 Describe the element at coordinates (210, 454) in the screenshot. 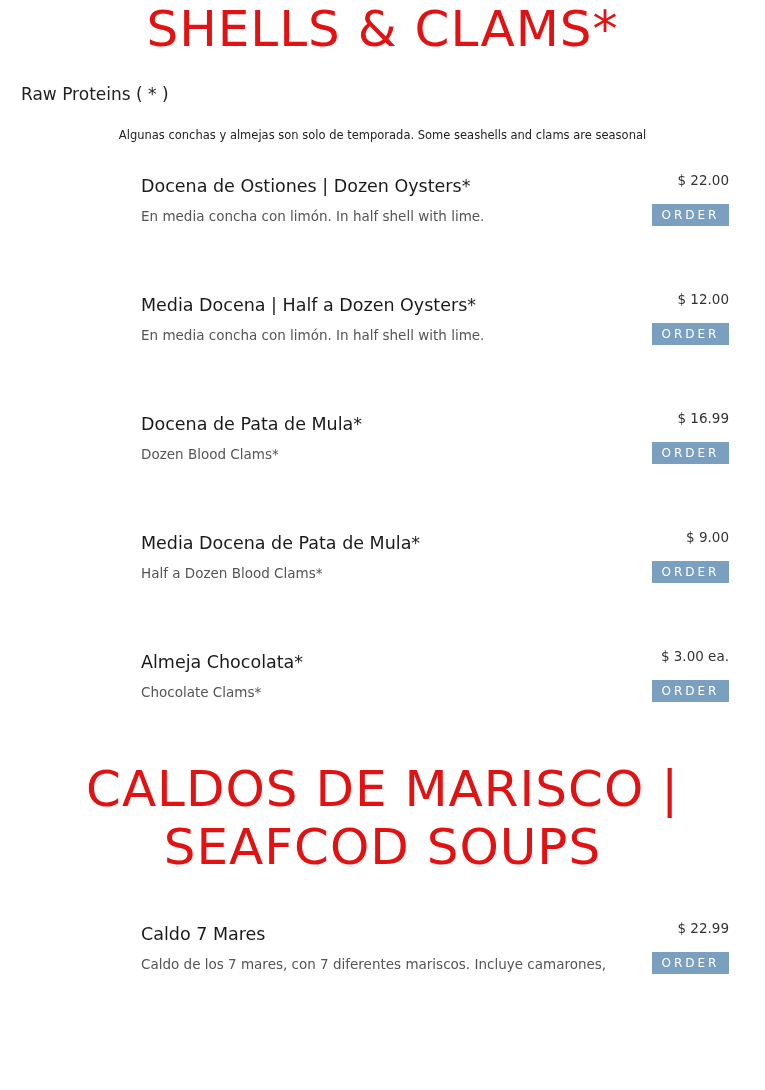

I see `dish-description: Dozen Blood Clams*` at that location.